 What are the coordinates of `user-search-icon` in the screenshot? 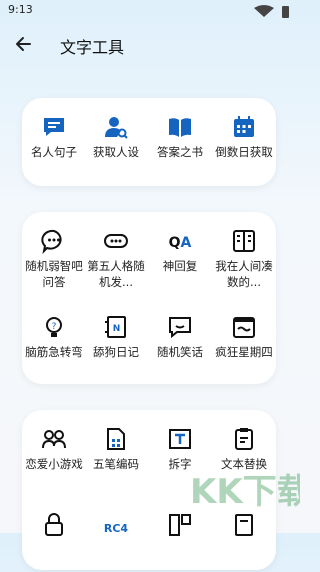 It's located at (116, 127).